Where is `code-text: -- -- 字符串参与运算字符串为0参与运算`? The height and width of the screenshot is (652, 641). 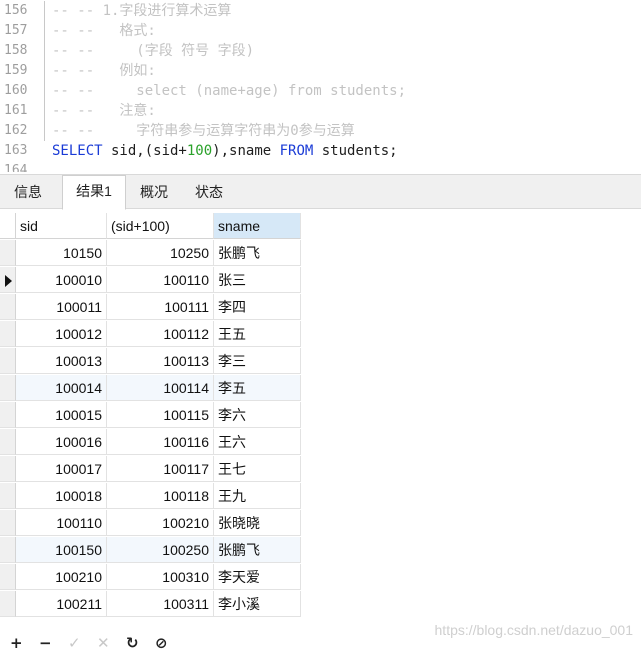 code-text: -- -- 字符串参与运算字符串为0参与运算 is located at coordinates (203, 131).